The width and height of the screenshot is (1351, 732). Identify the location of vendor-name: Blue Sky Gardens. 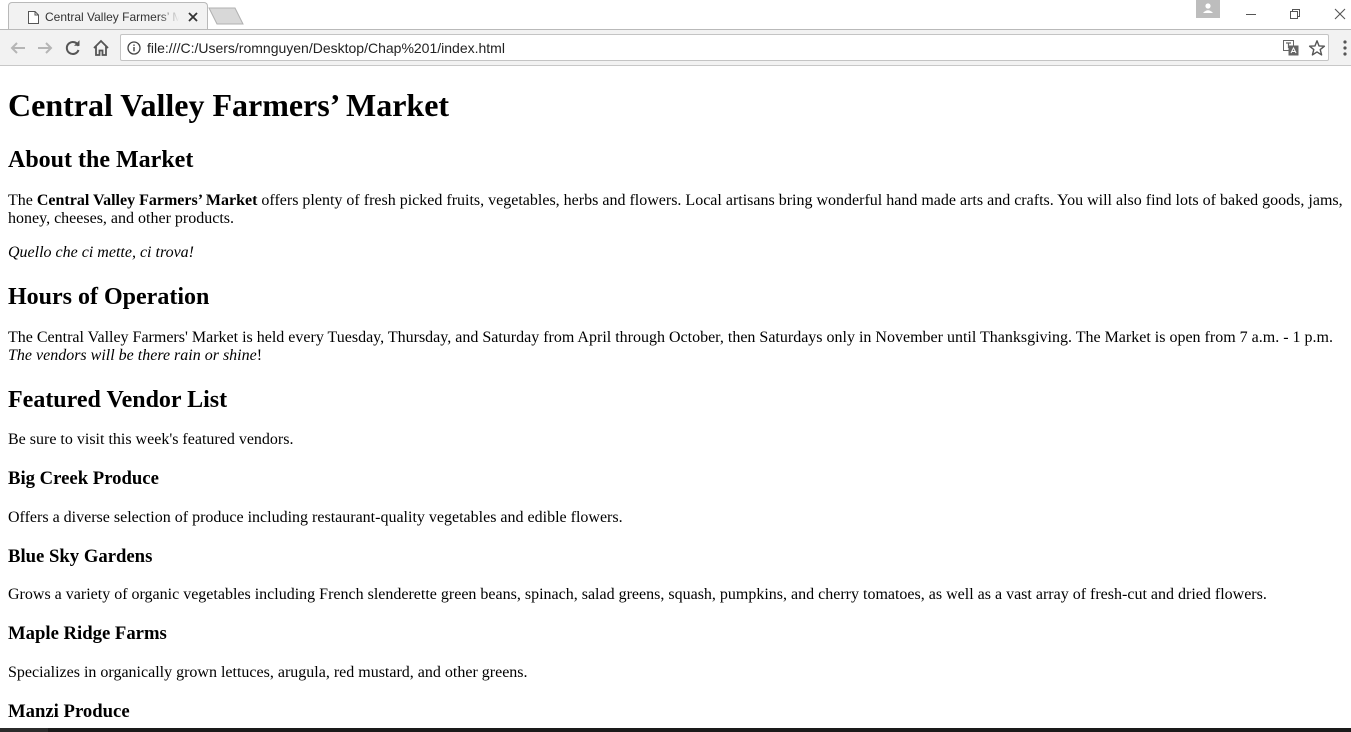
(80, 556).